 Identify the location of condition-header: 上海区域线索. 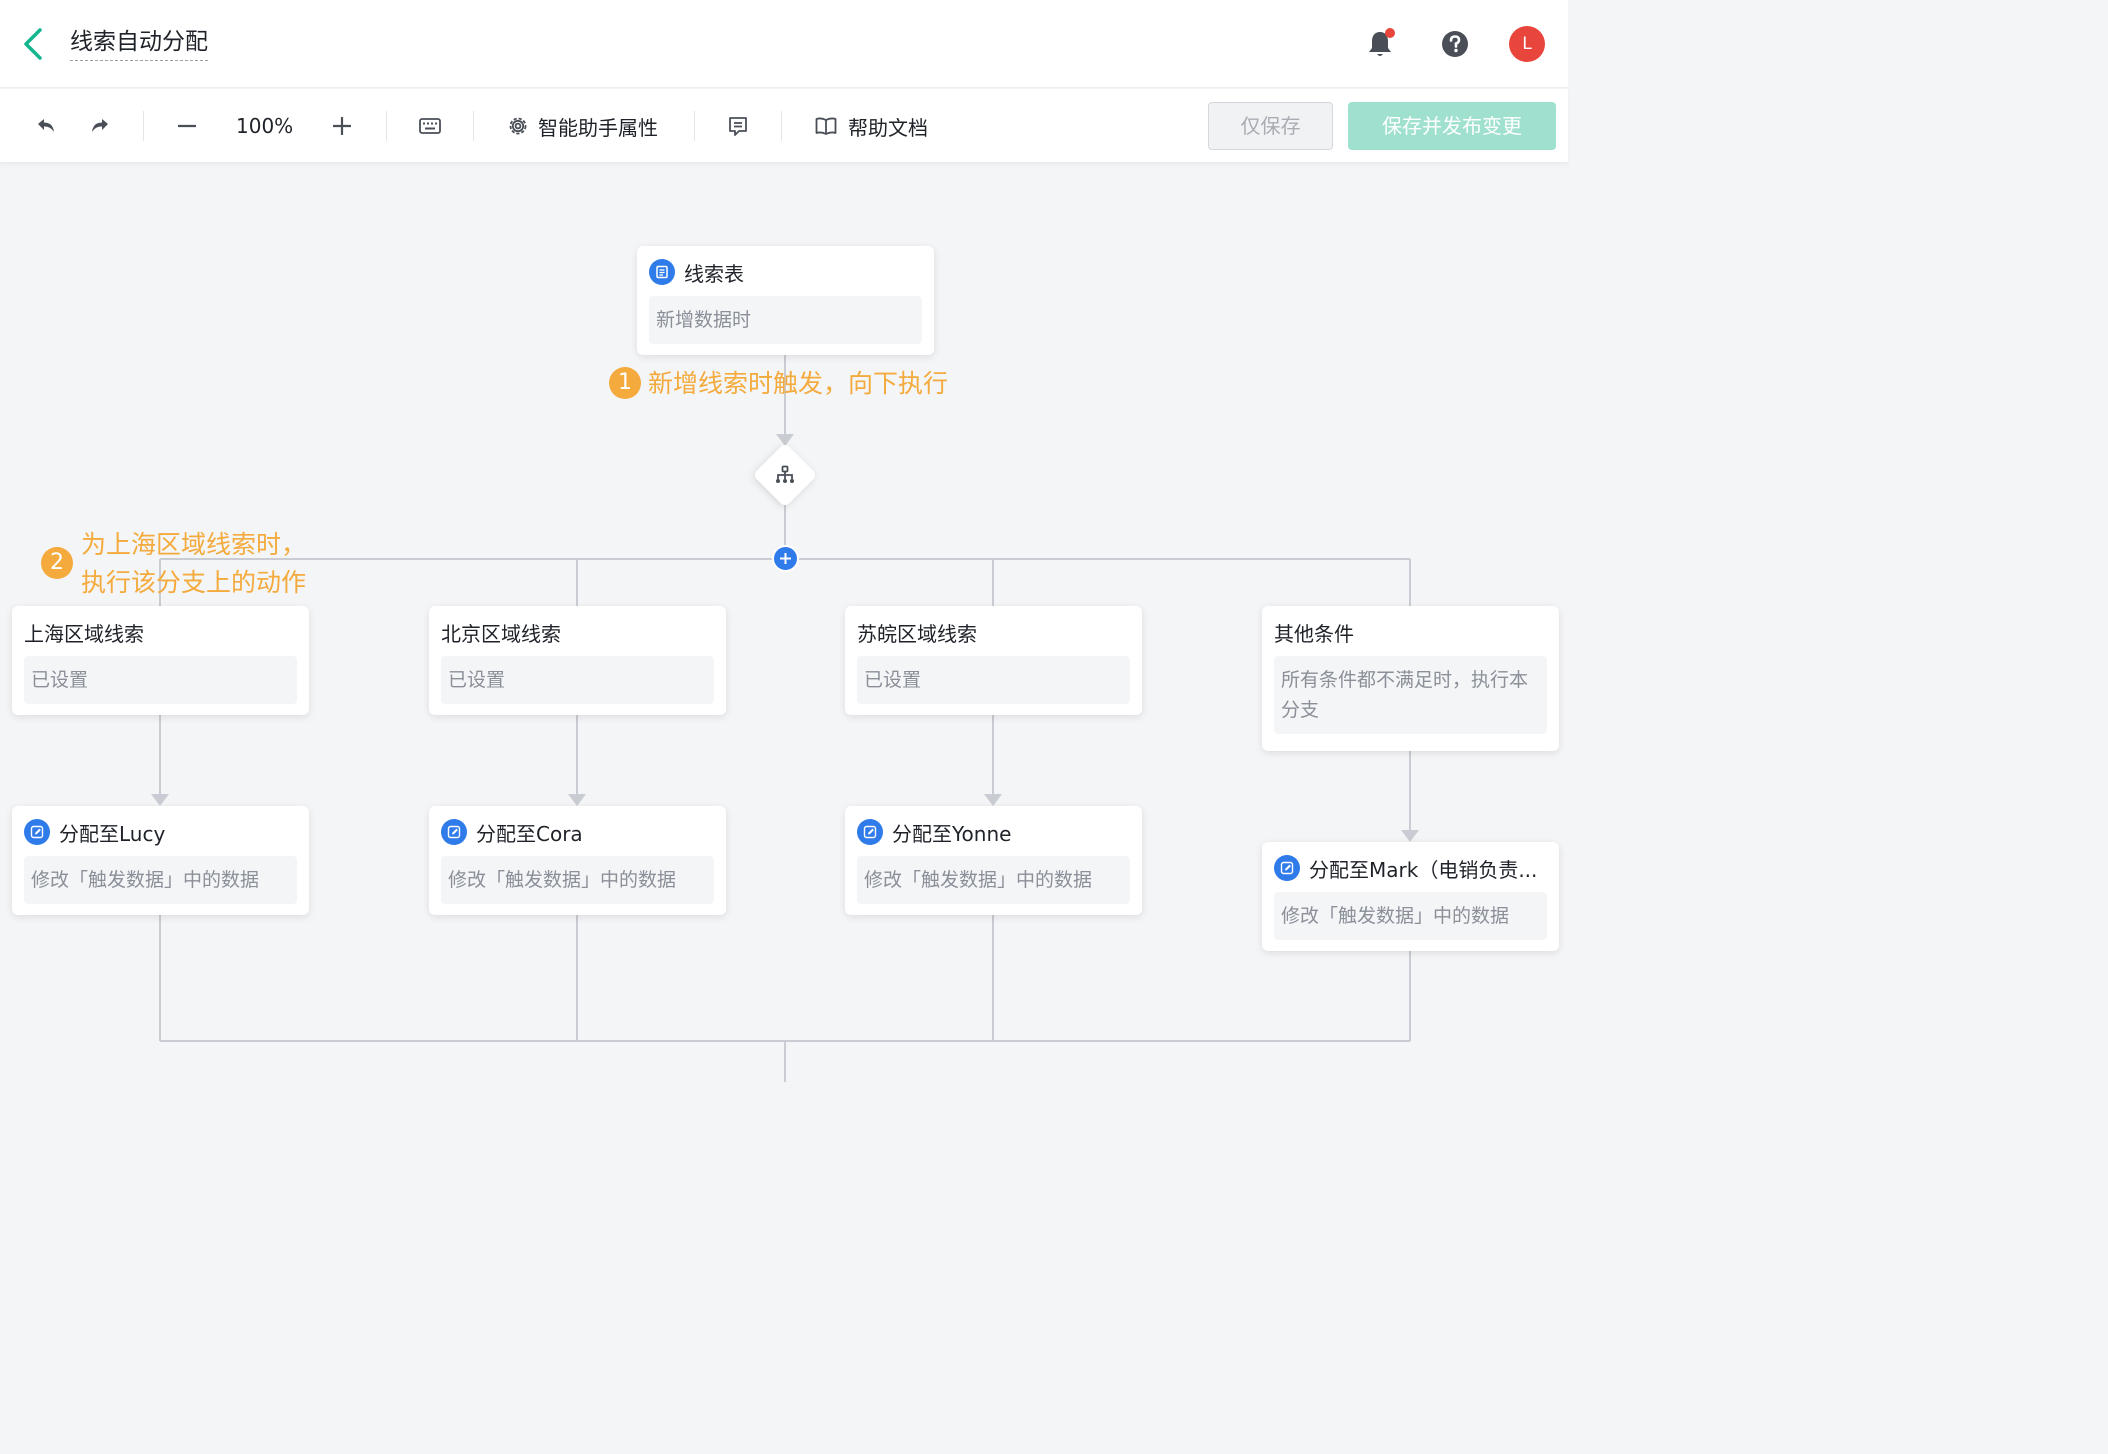
(160, 632).